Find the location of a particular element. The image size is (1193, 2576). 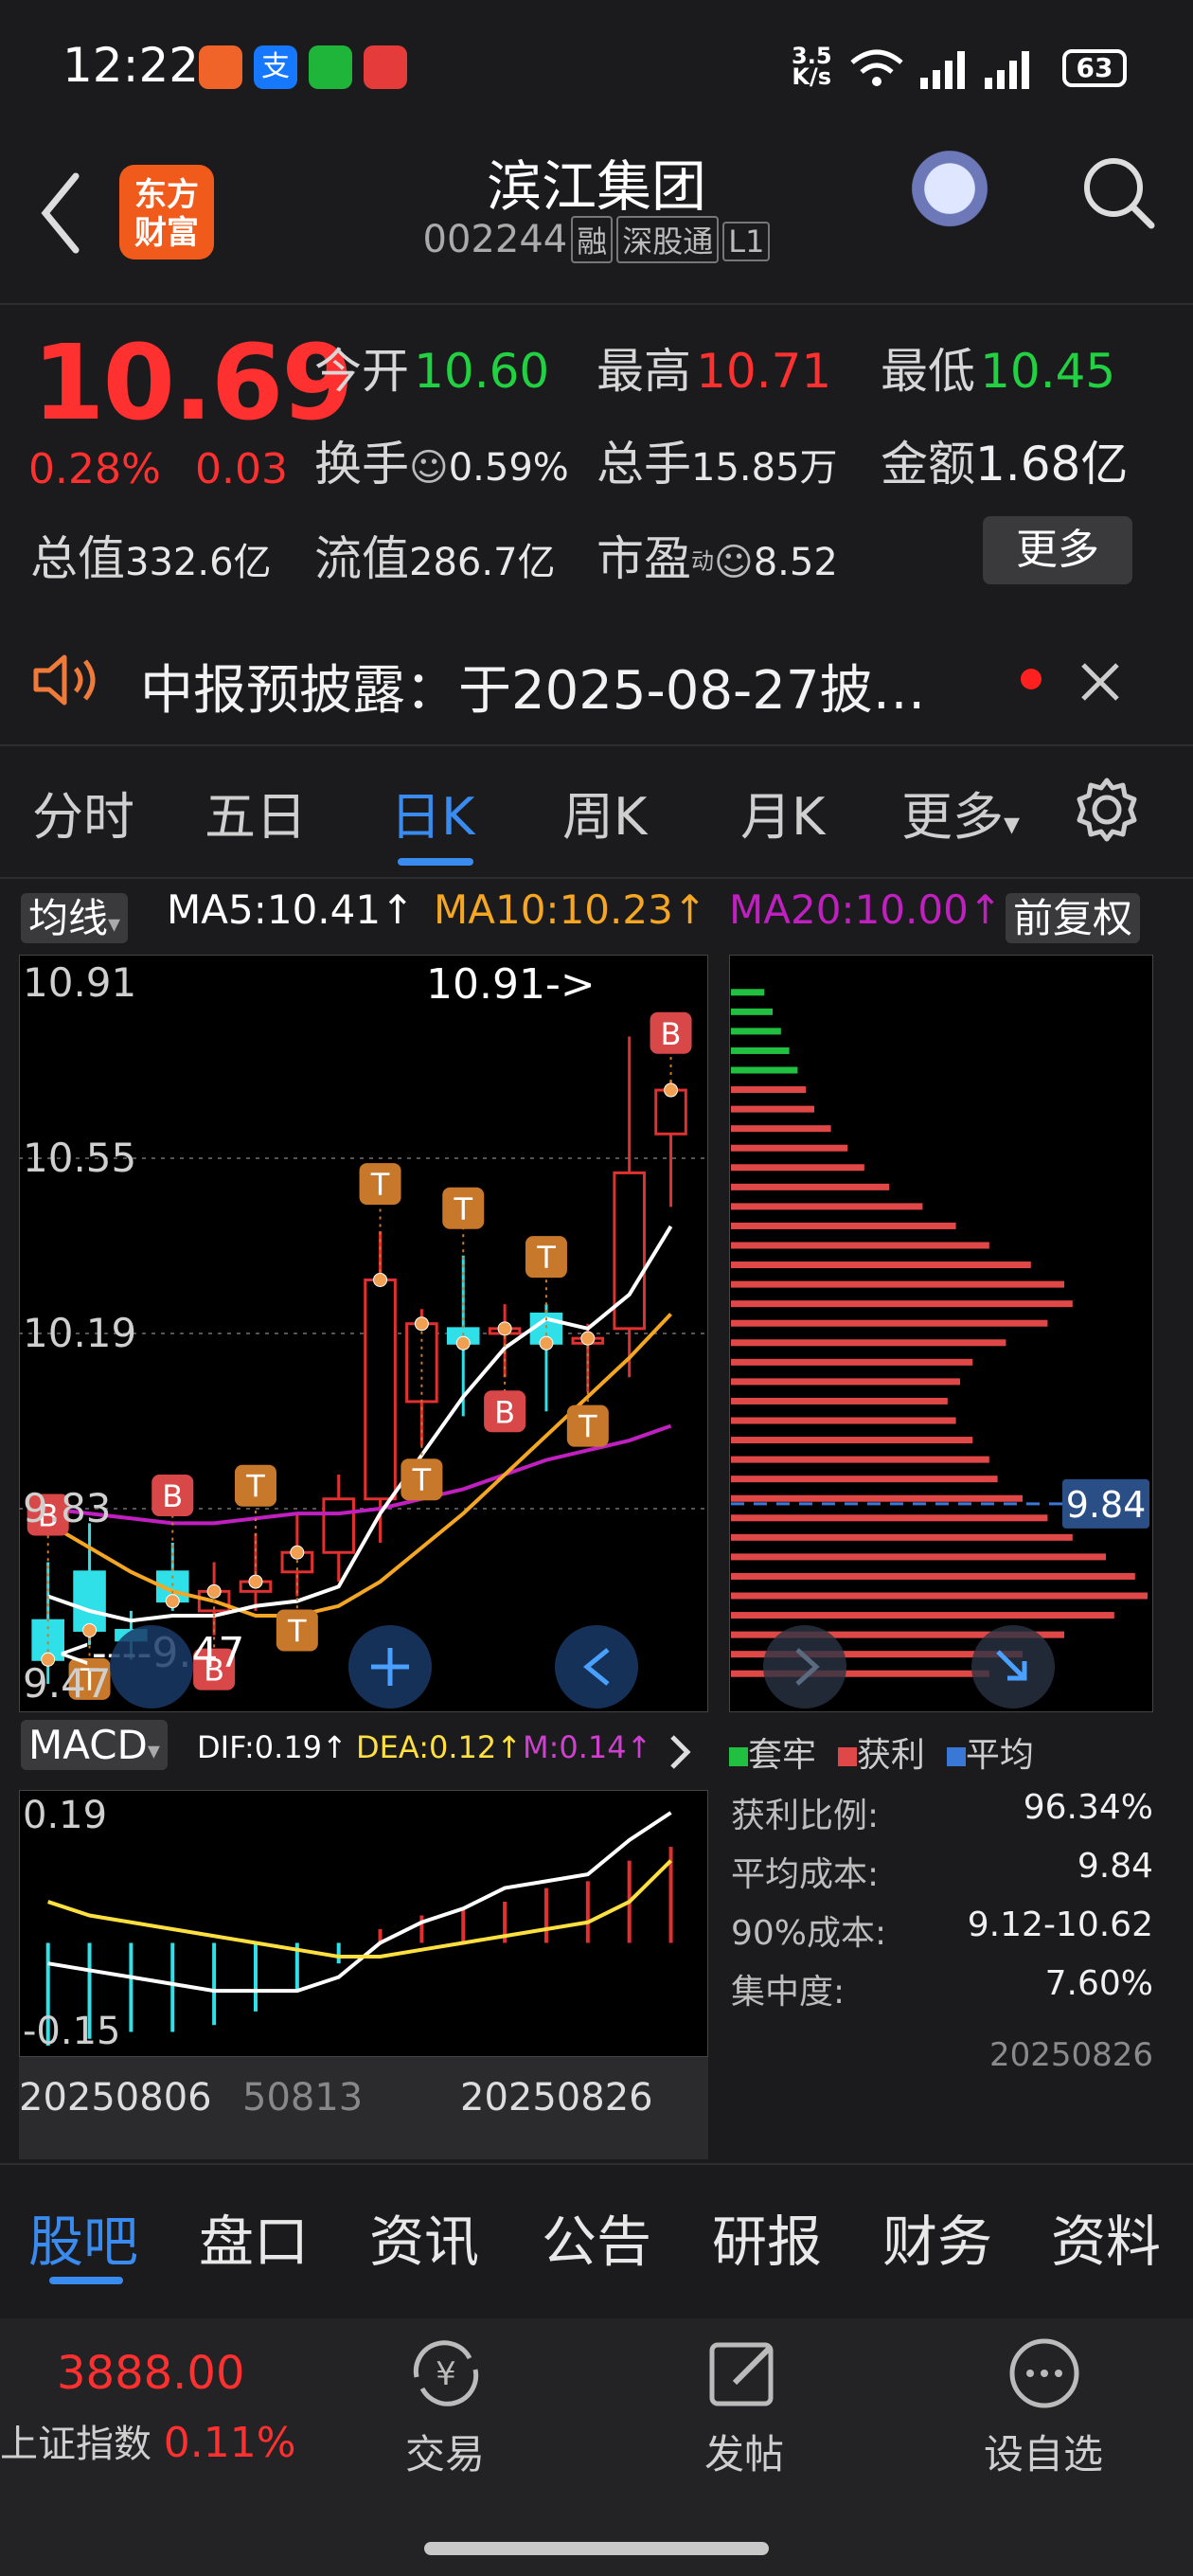

close-icon is located at coordinates (1100, 682).